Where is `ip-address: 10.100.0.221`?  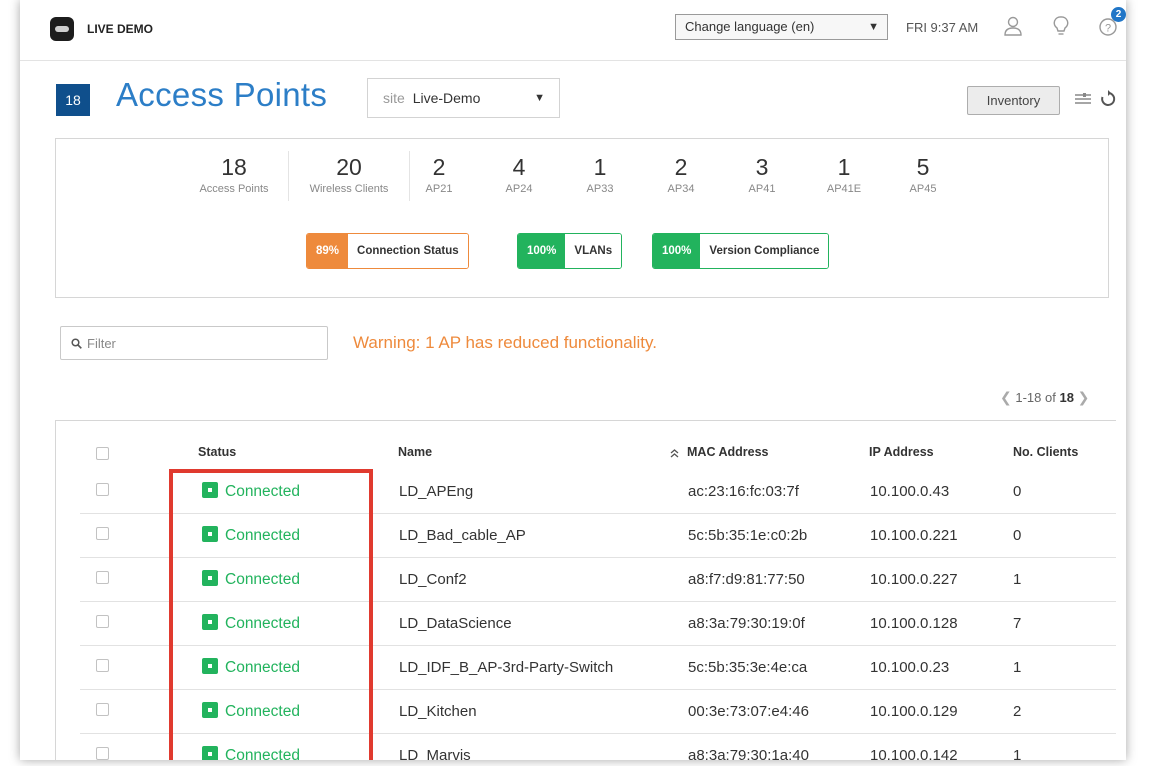
ip-address: 10.100.0.221 is located at coordinates (914, 535).